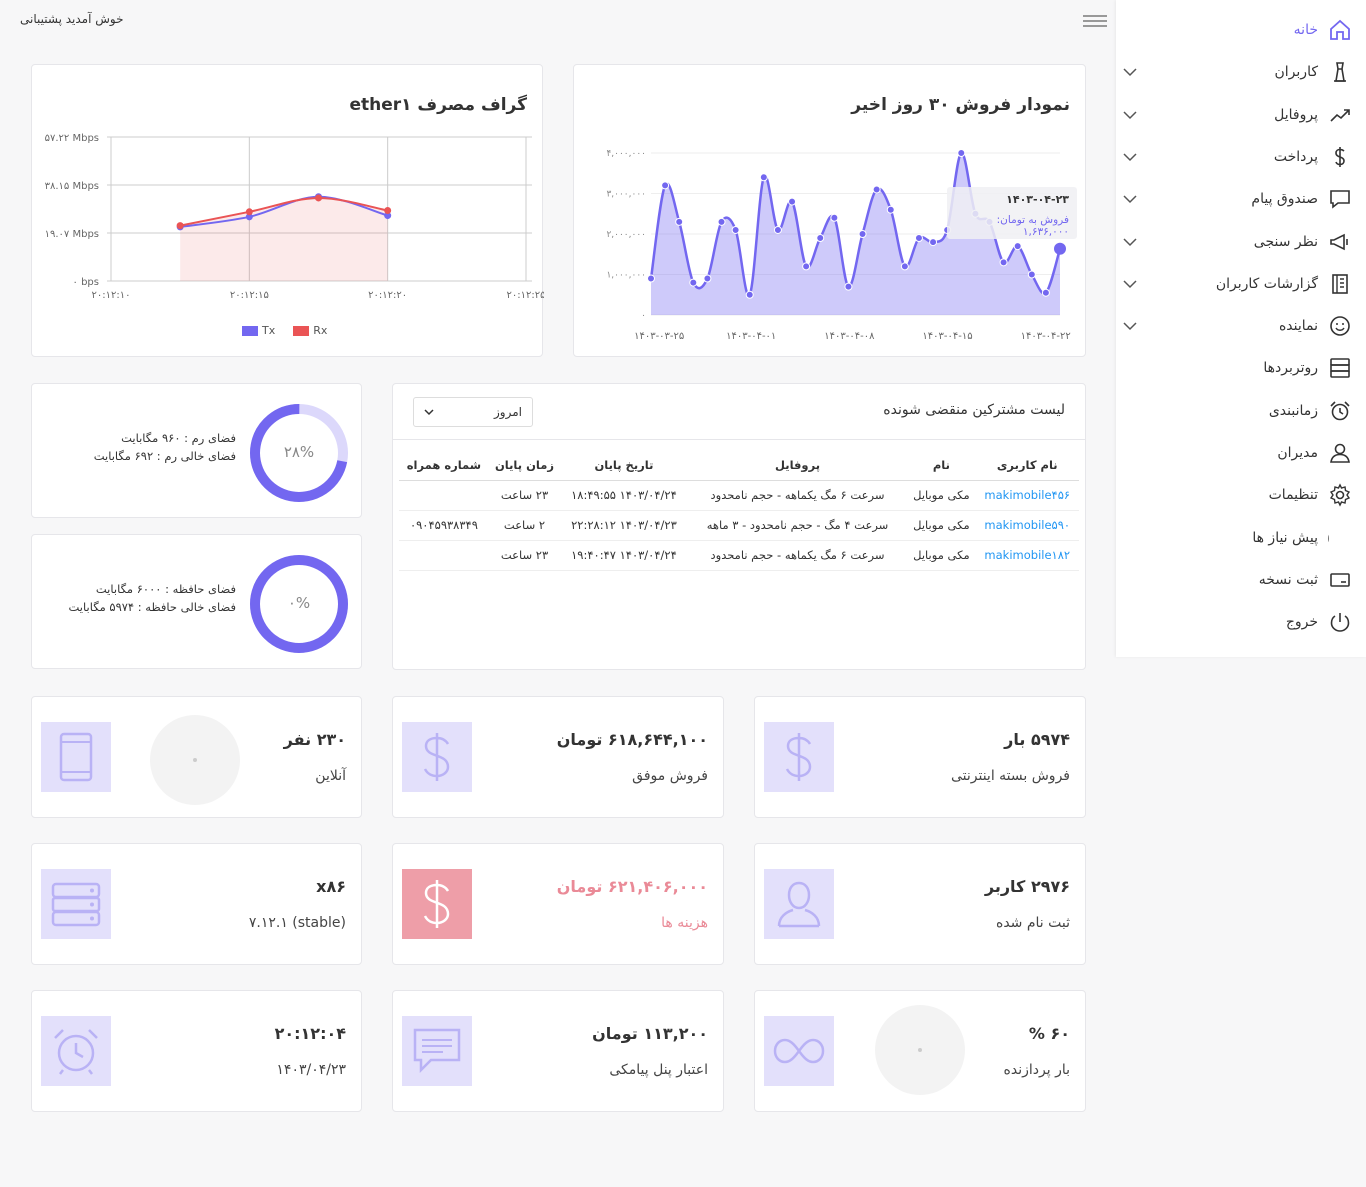 The height and width of the screenshot is (1187, 1366). What do you see at coordinates (1237, 495) in the screenshot?
I see `sidebar-item-11: تنظیمات` at bounding box center [1237, 495].